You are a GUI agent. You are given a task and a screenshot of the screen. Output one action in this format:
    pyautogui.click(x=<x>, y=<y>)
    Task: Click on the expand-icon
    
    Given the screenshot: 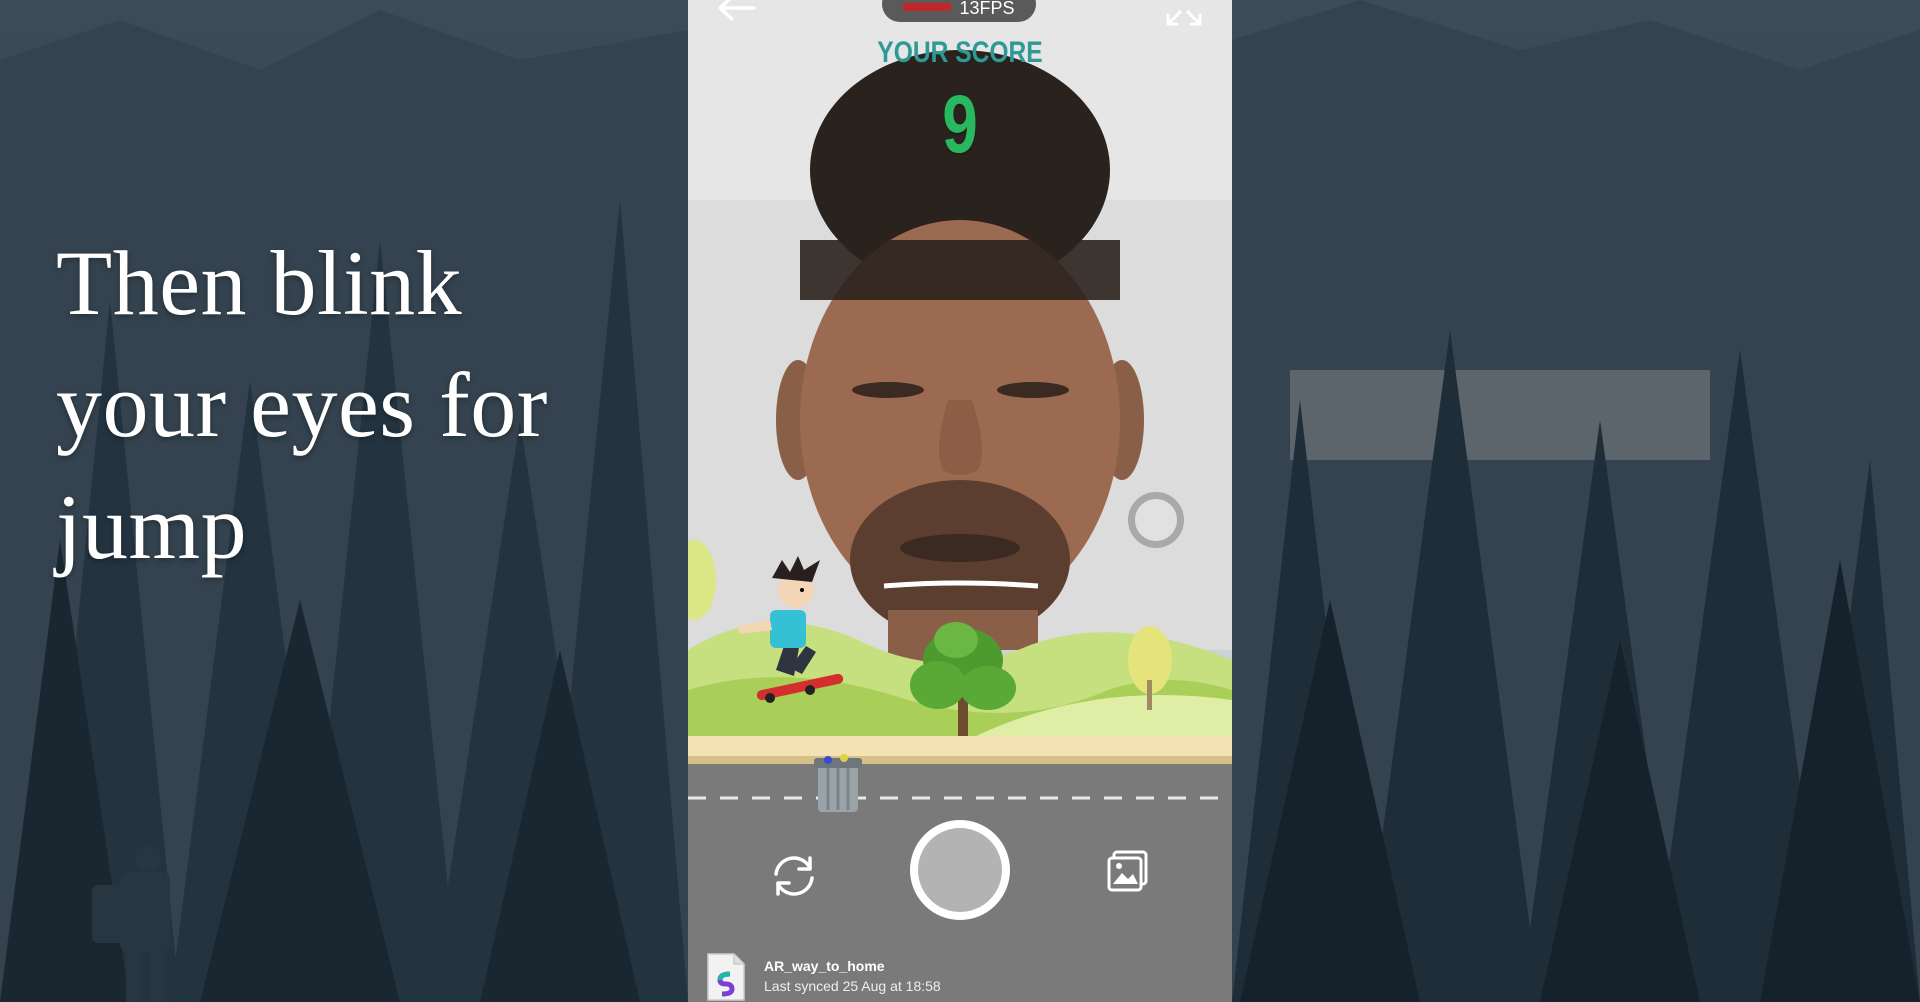 What is the action you would take?
    pyautogui.click(x=1184, y=14)
    